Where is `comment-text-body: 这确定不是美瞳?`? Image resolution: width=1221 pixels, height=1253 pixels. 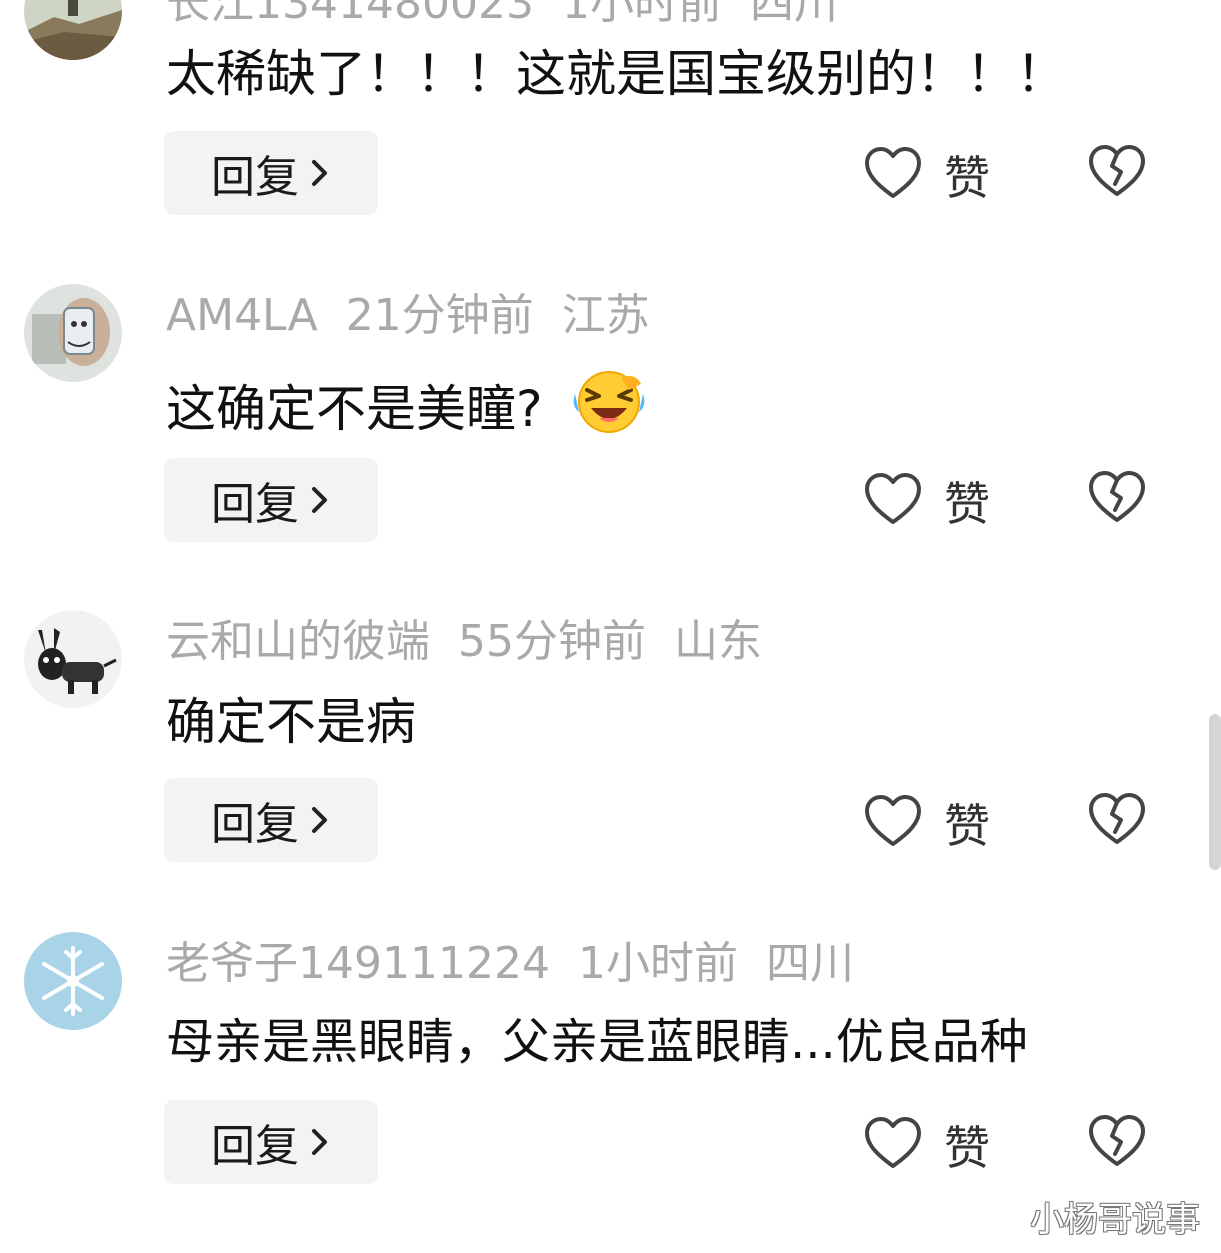
comment-text-body: 这确定不是美瞳? is located at coordinates (354, 408).